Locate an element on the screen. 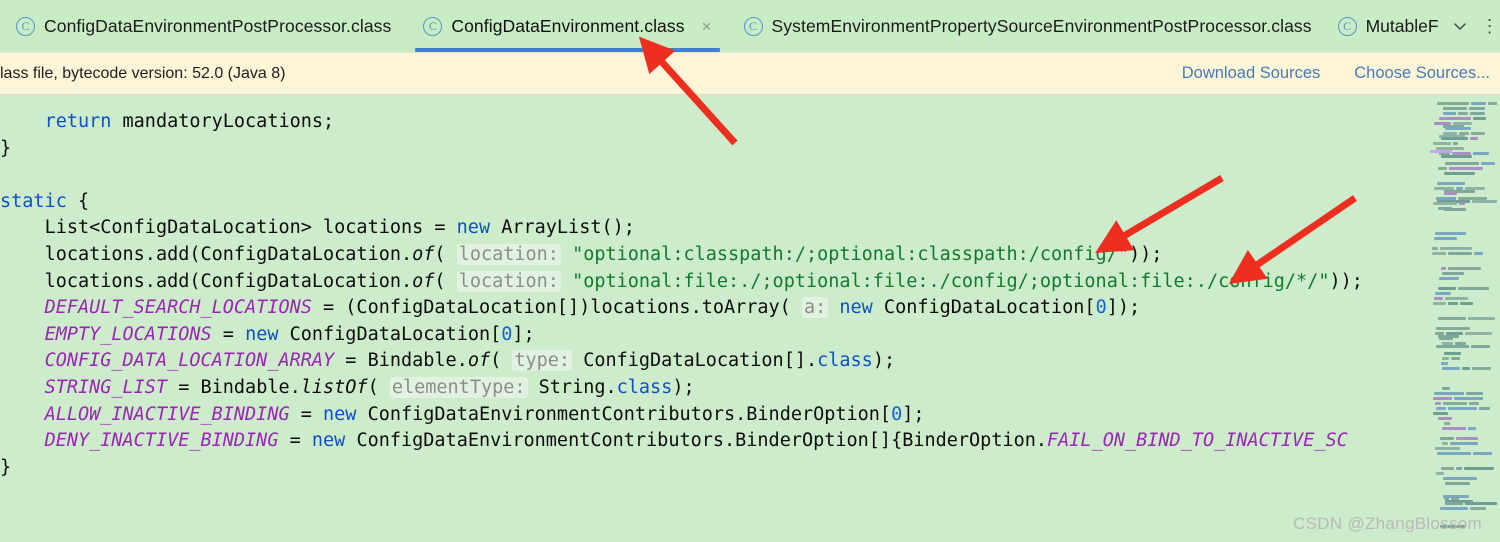 The height and width of the screenshot is (542, 1500). token-plain: ); is located at coordinates (683, 387).